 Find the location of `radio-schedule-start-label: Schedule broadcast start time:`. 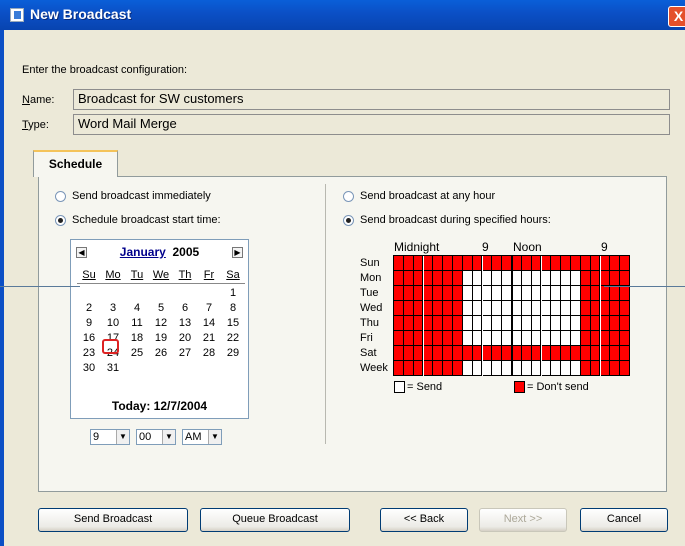

radio-schedule-start-label: Schedule broadcast start time: is located at coordinates (146, 220).